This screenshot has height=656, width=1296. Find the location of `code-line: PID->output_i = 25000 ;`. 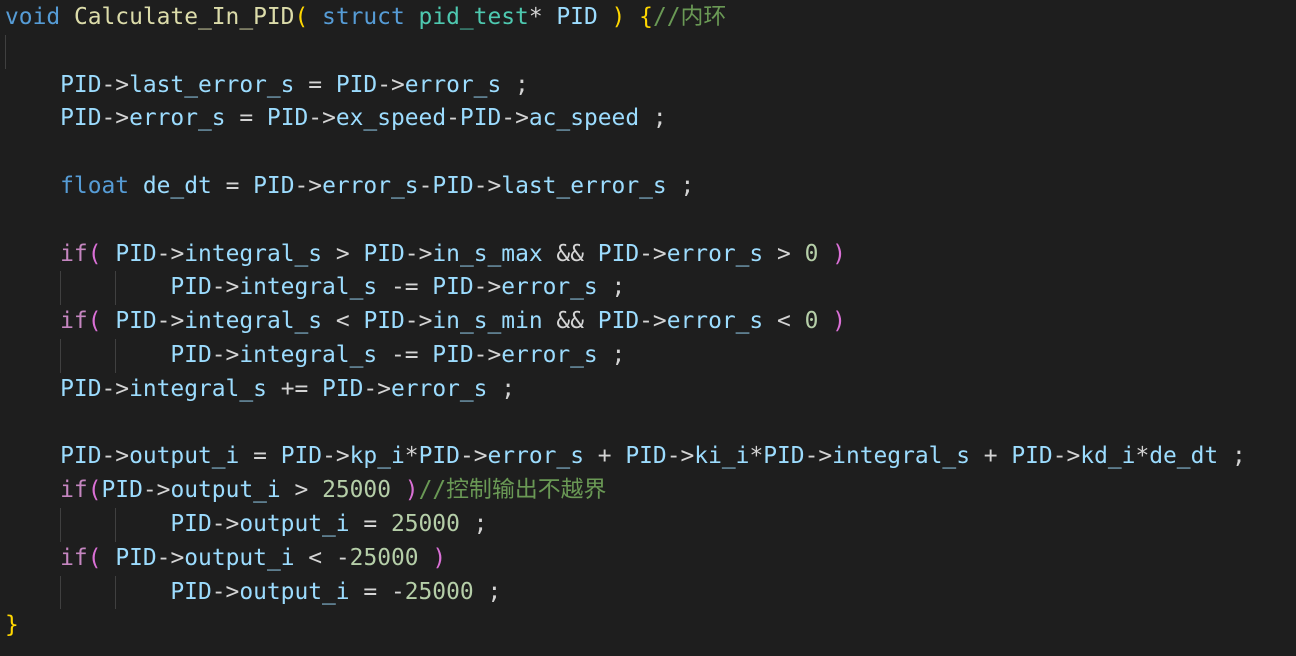

code-line: PID->output_i = 25000 ; is located at coordinates (625, 524).